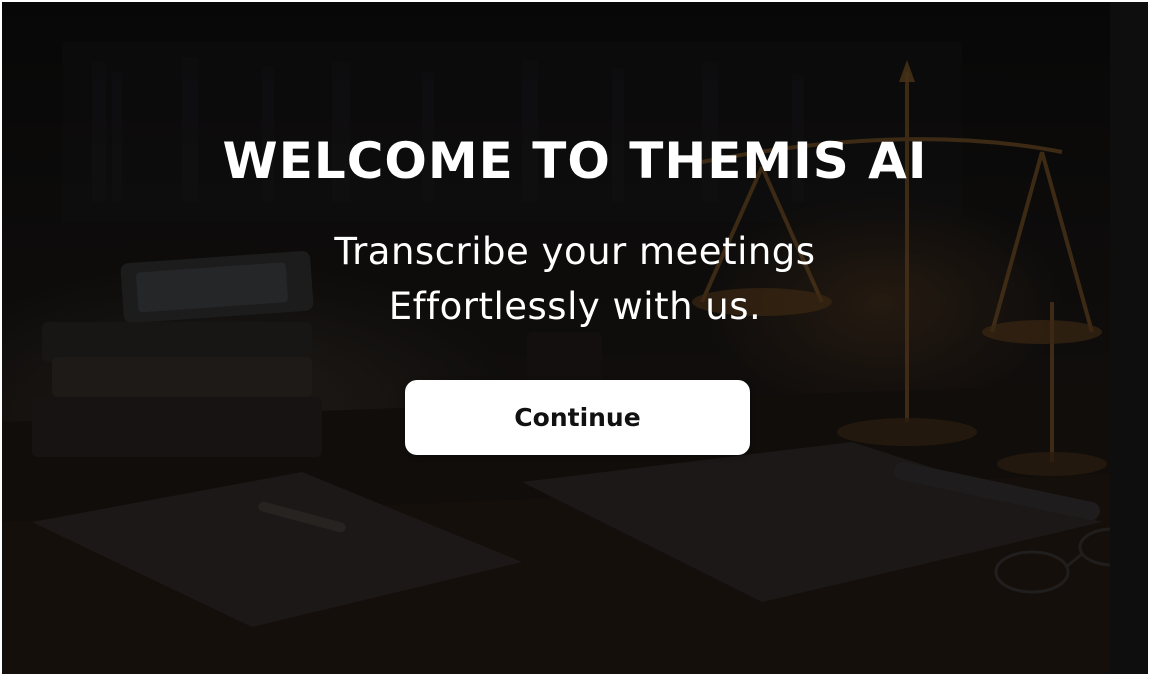  What do you see at coordinates (575, 251) in the screenshot?
I see `tagline-line-1: Transcribe your meetings` at bounding box center [575, 251].